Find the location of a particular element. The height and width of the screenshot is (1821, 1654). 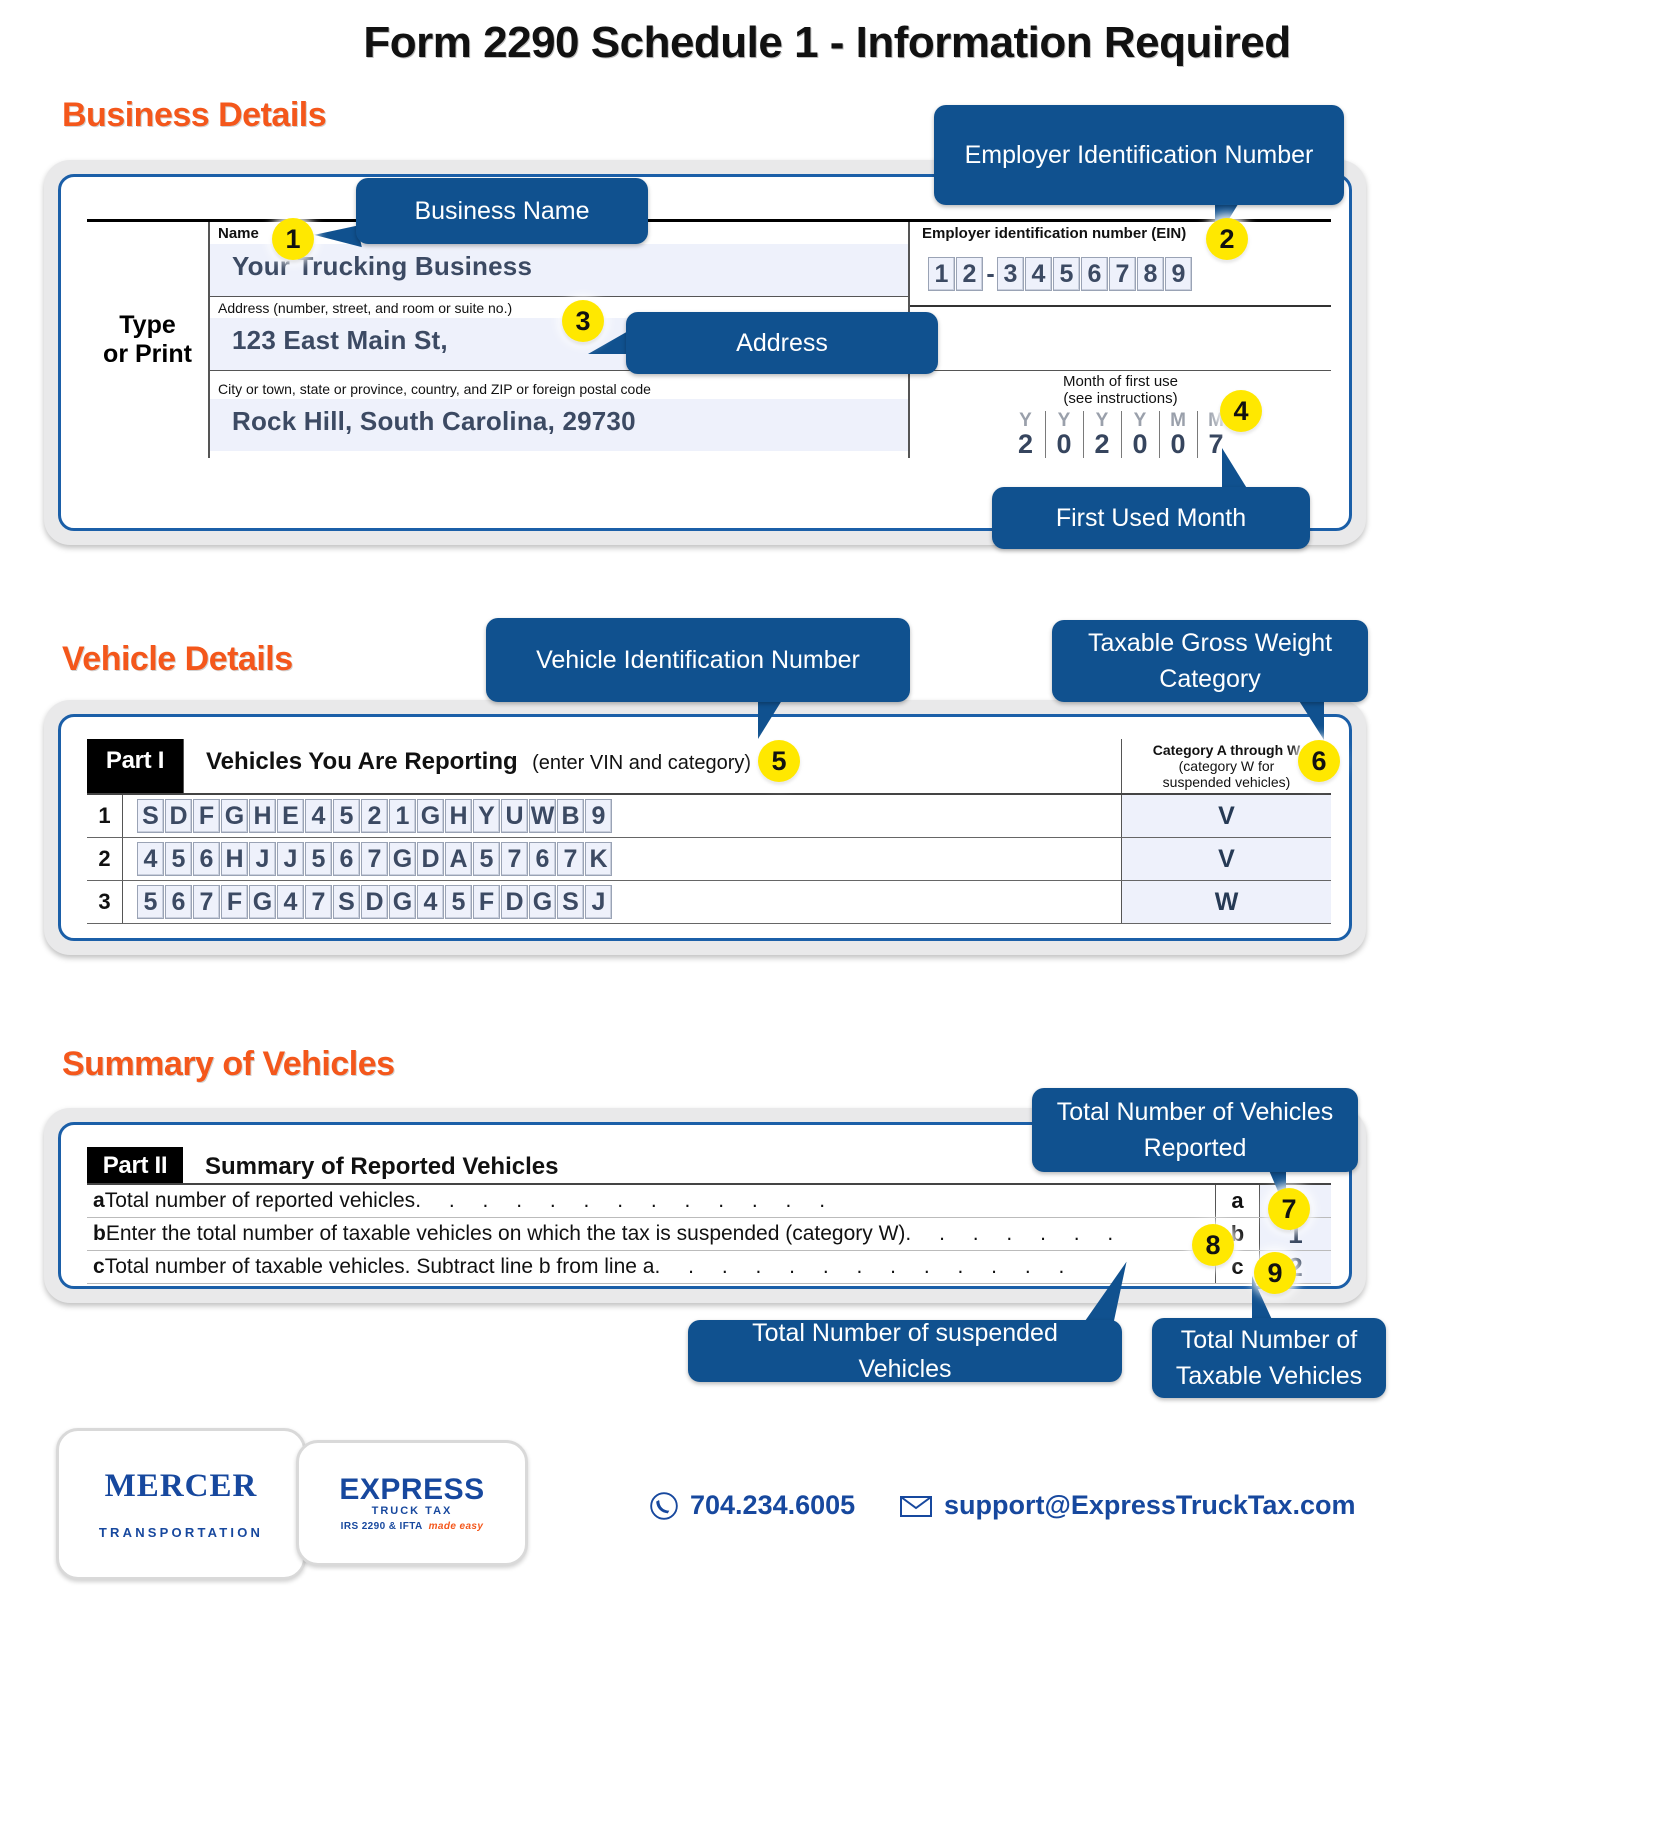

vin-char-0: 5 is located at coordinates (150, 902).